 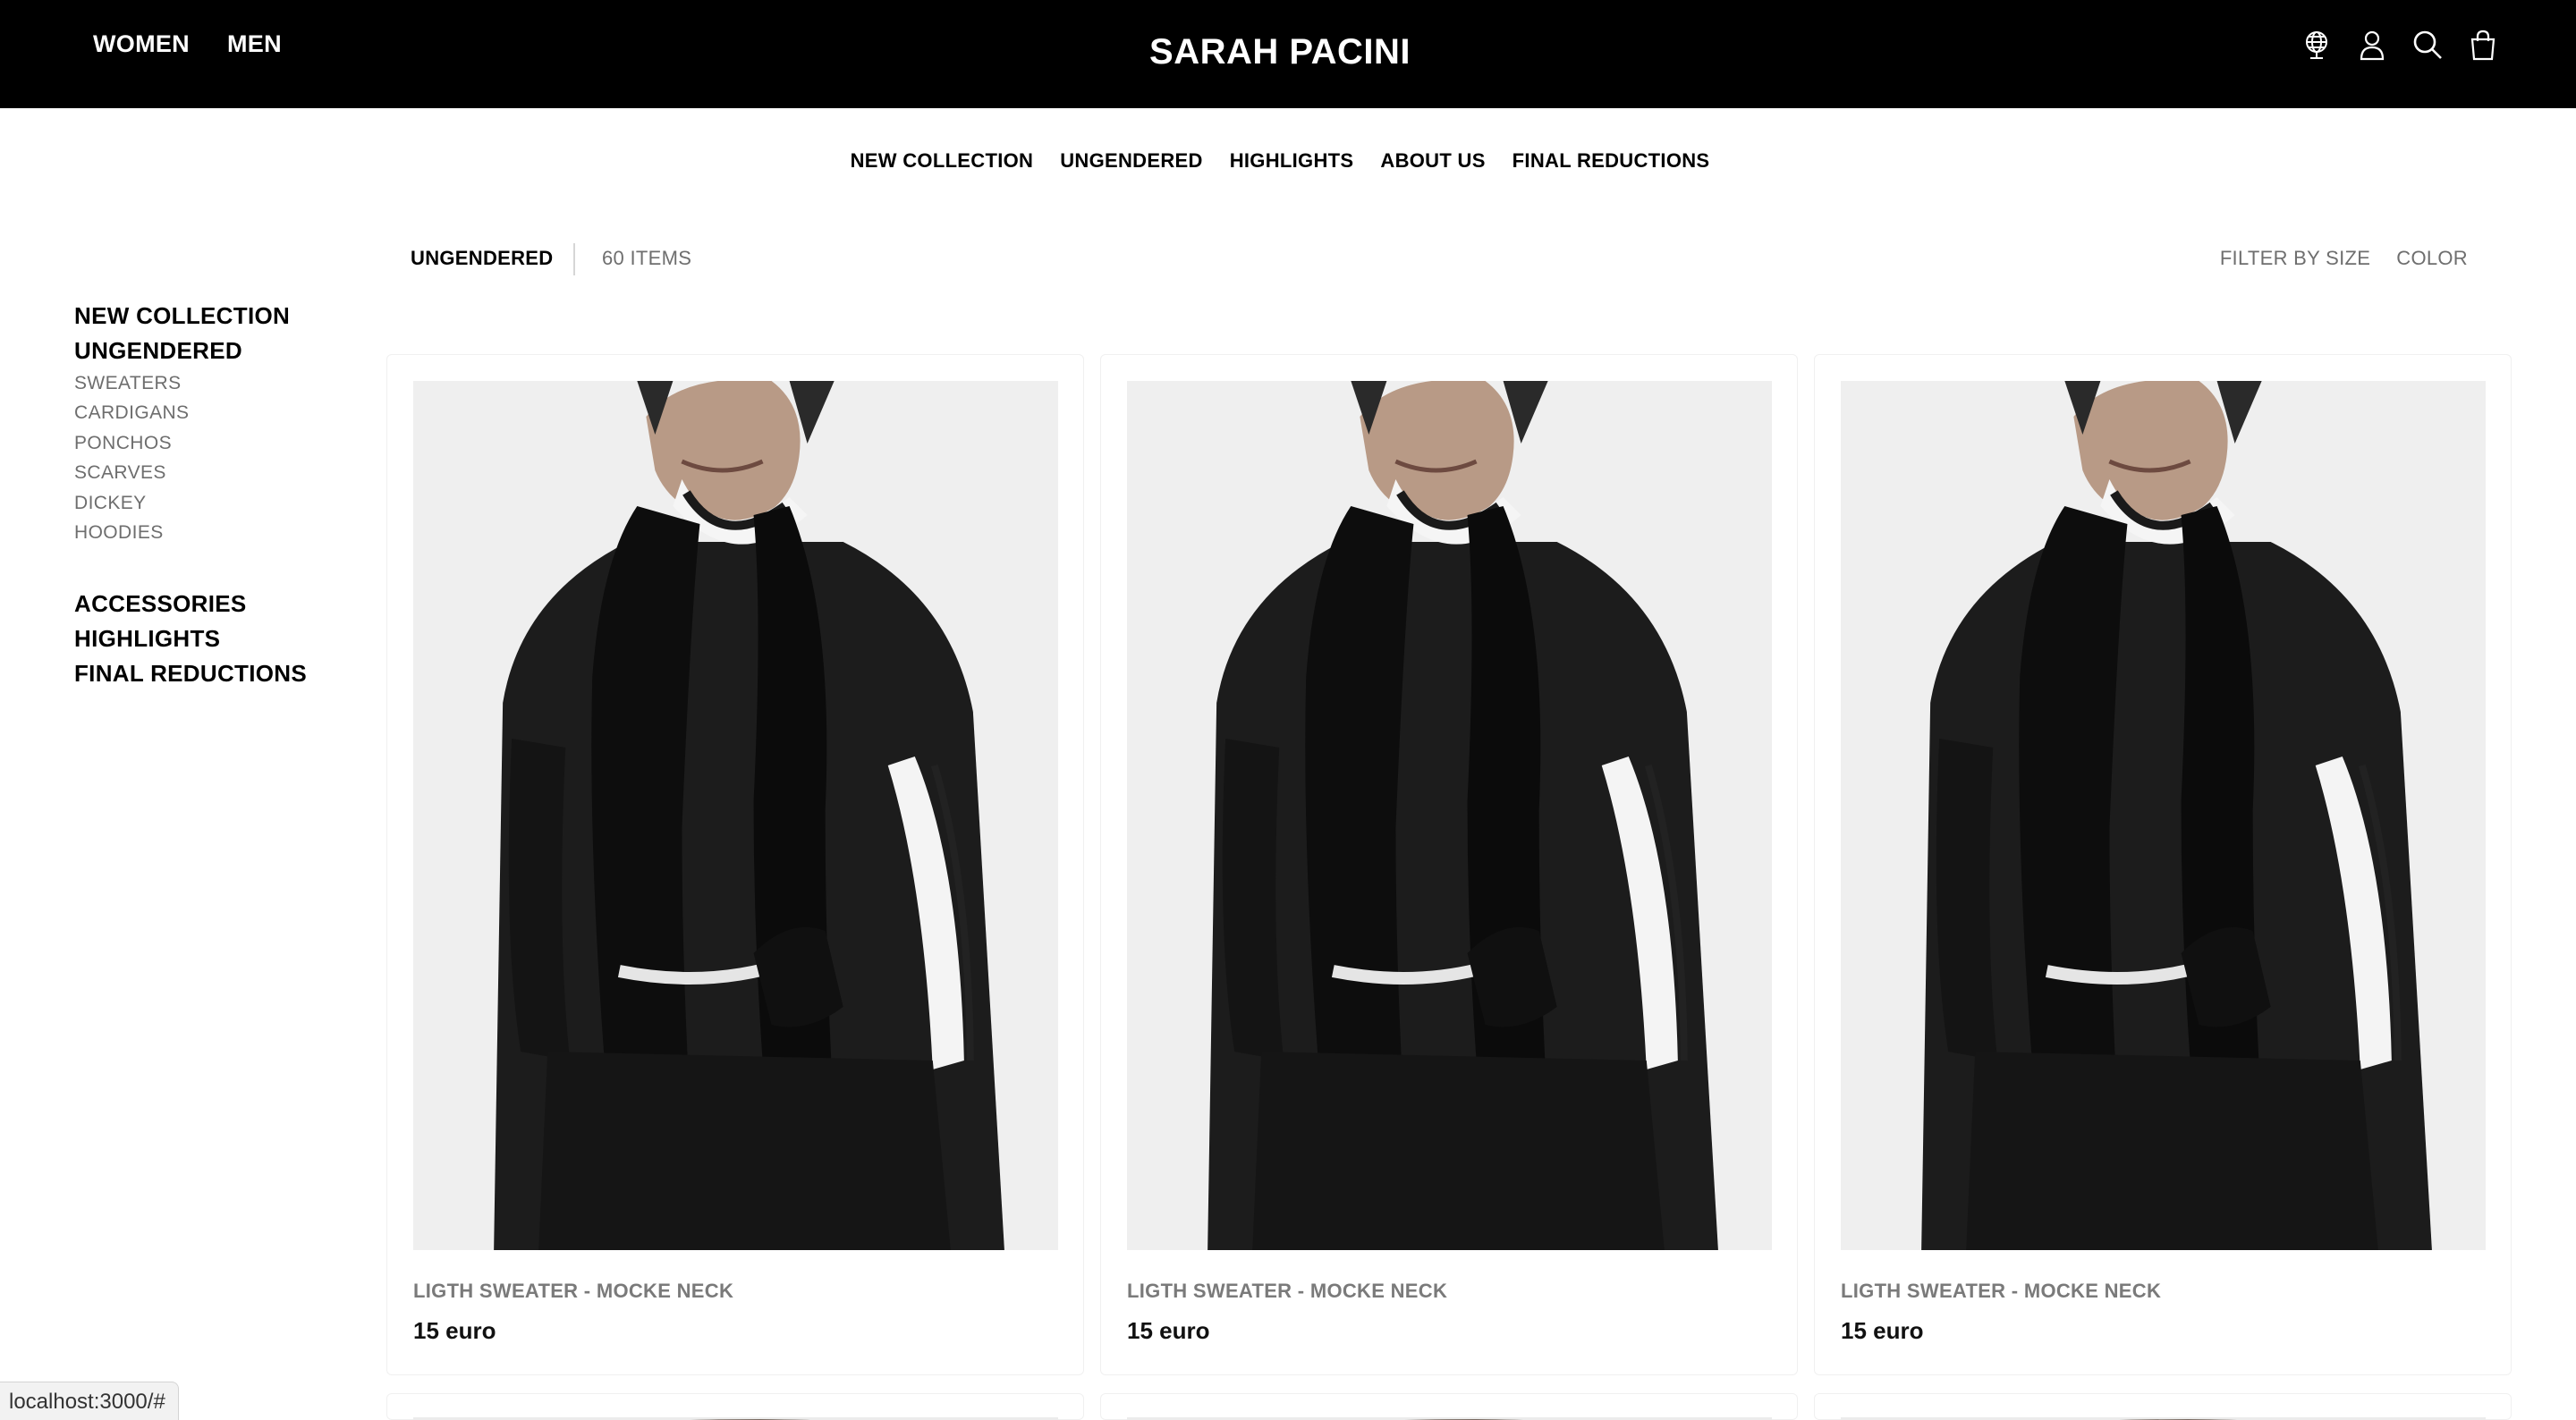 I want to click on sidebar-highlights: HIGHLIGHTS, so click(x=217, y=639).